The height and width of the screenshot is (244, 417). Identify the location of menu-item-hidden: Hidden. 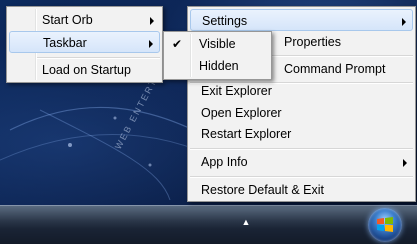
(217, 66).